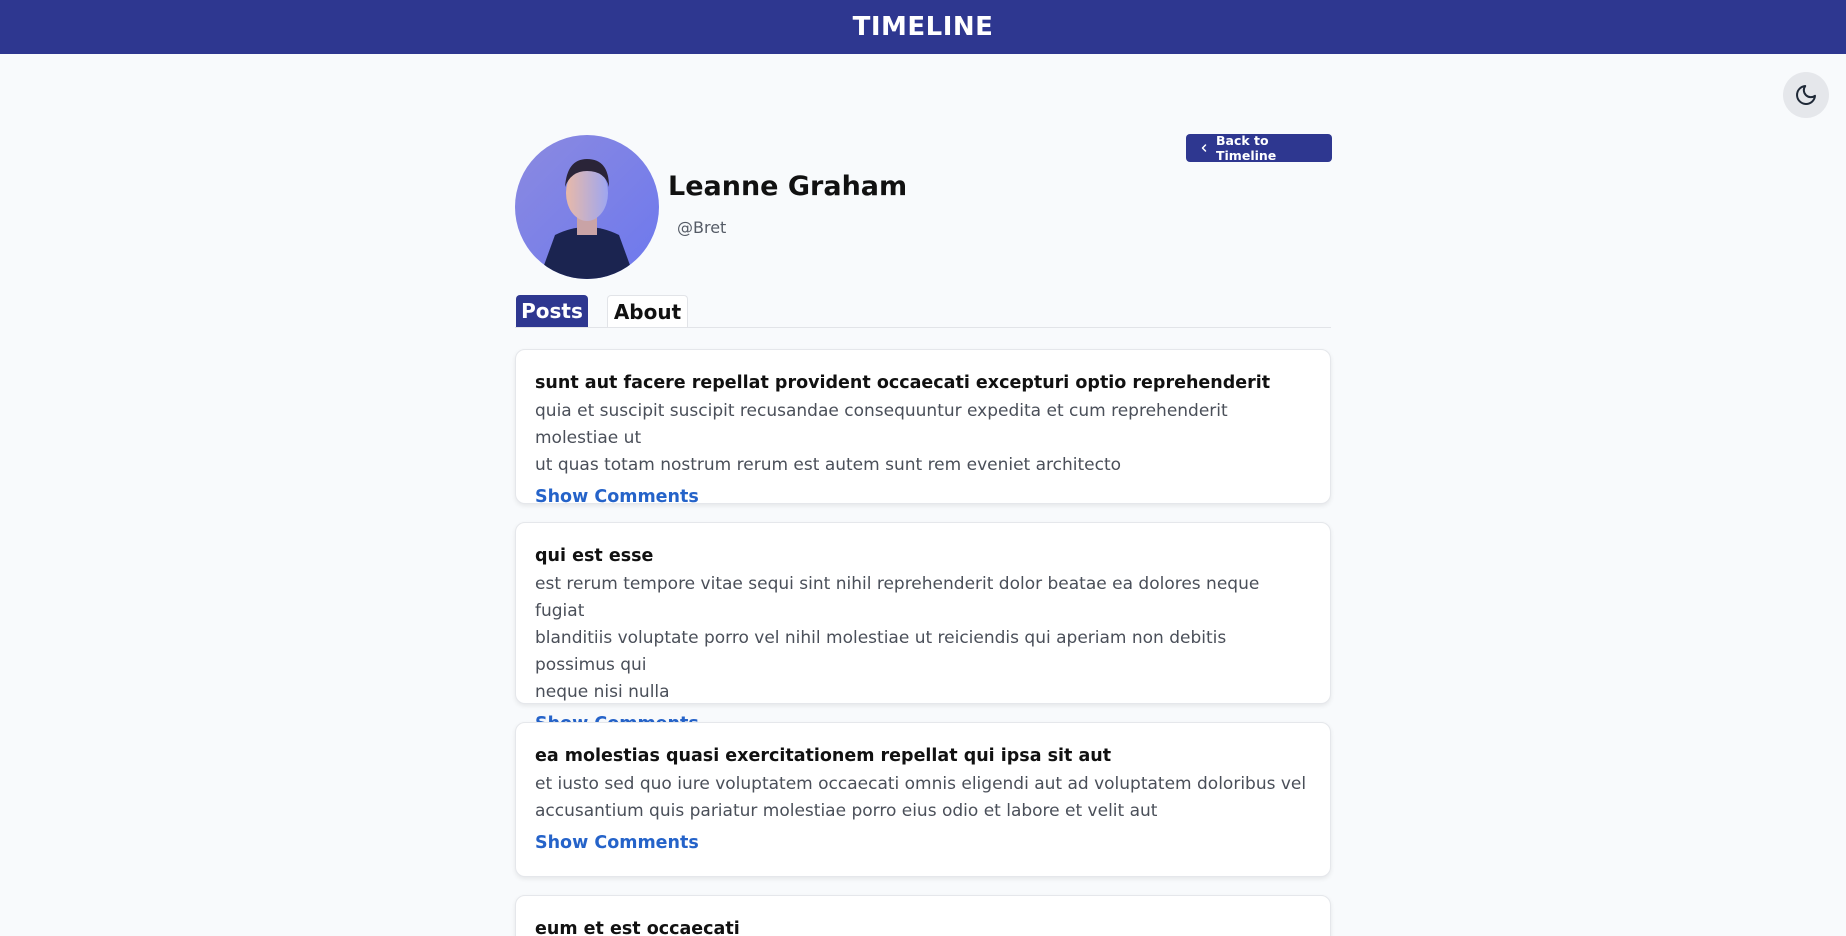  I want to click on profile-tabs: Posts About, so click(923, 304).